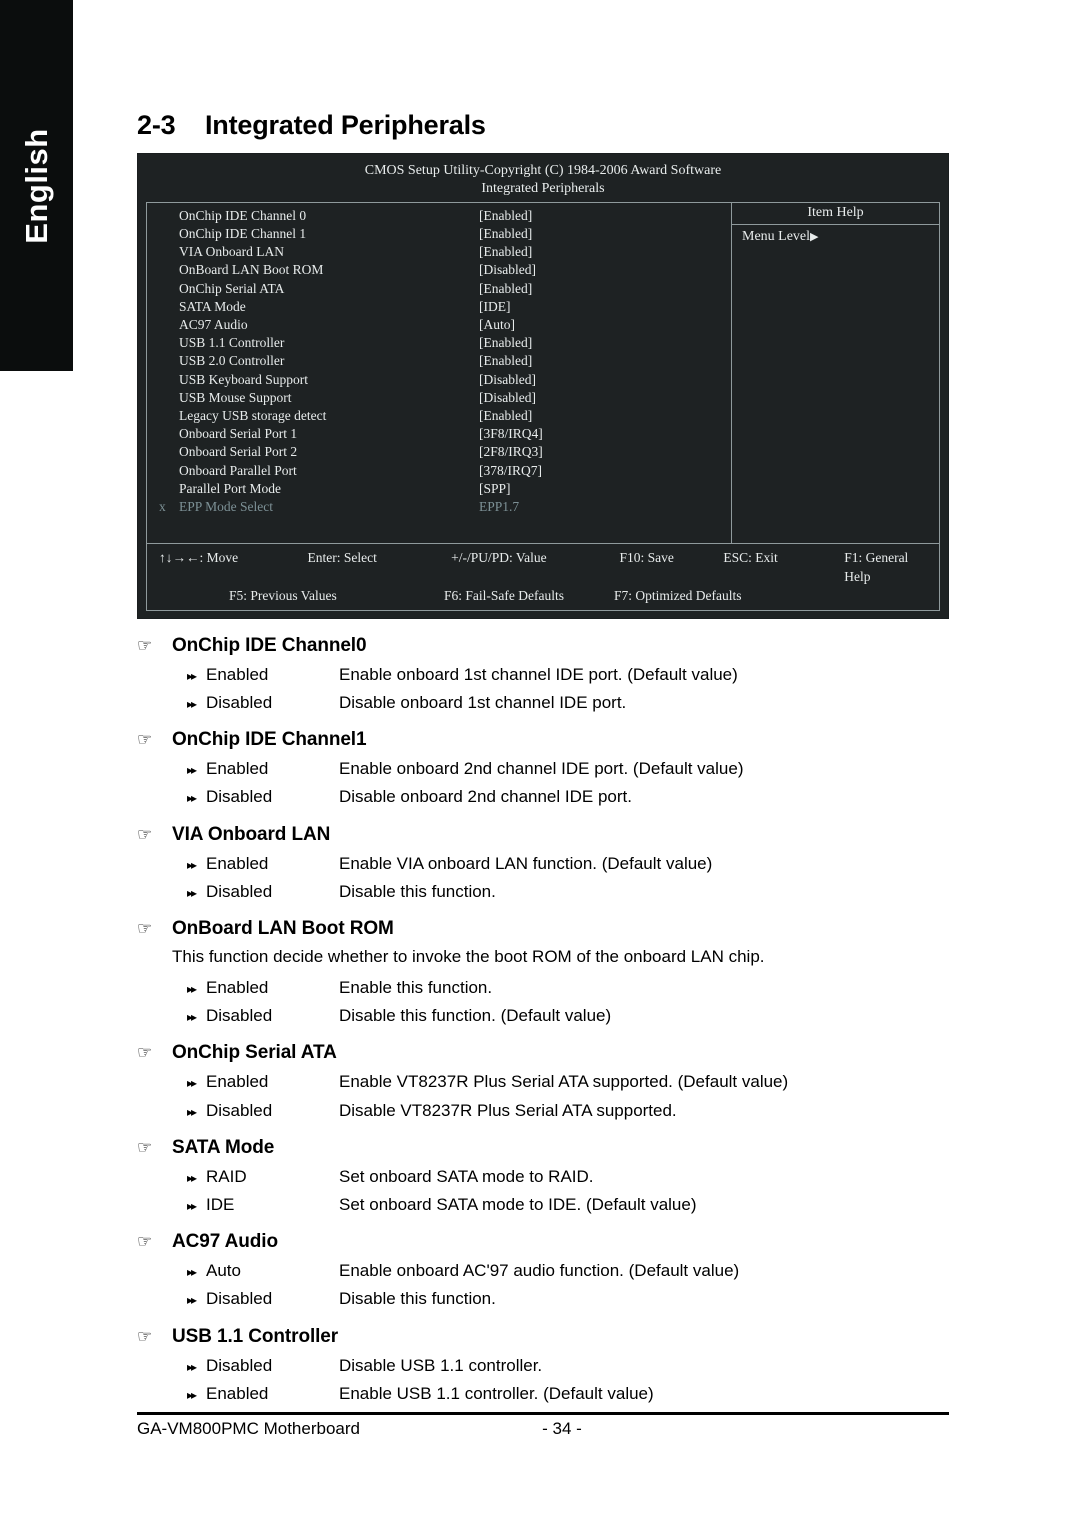 The height and width of the screenshot is (1529, 1080). Describe the element at coordinates (439, 361) in the screenshot. I see `bios-row: USB 2.0 Controller [Enabled]` at that location.